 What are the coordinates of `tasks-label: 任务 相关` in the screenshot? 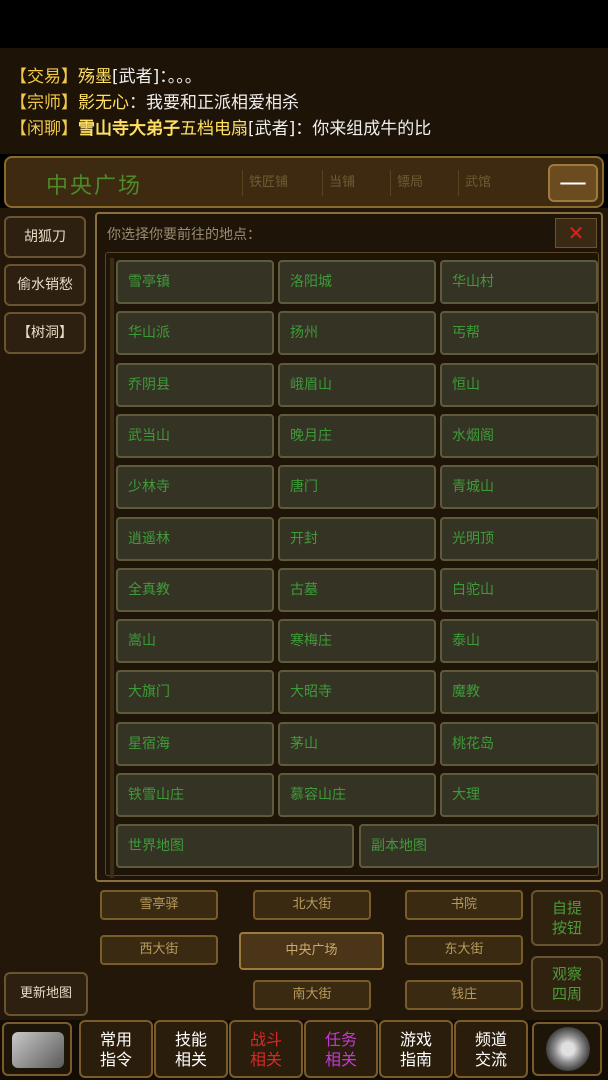 It's located at (340, 1049).